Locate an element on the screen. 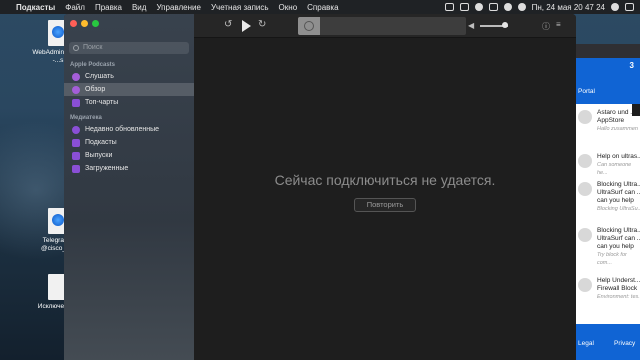 This screenshot has height=360, width=640. play-button is located at coordinates (246, 26).